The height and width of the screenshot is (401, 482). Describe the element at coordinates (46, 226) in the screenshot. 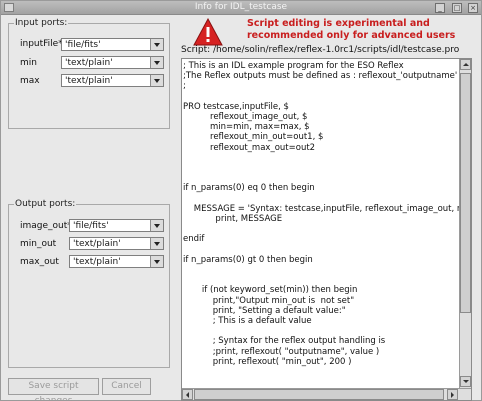

I see `port-label-image-out: image_out*` at that location.